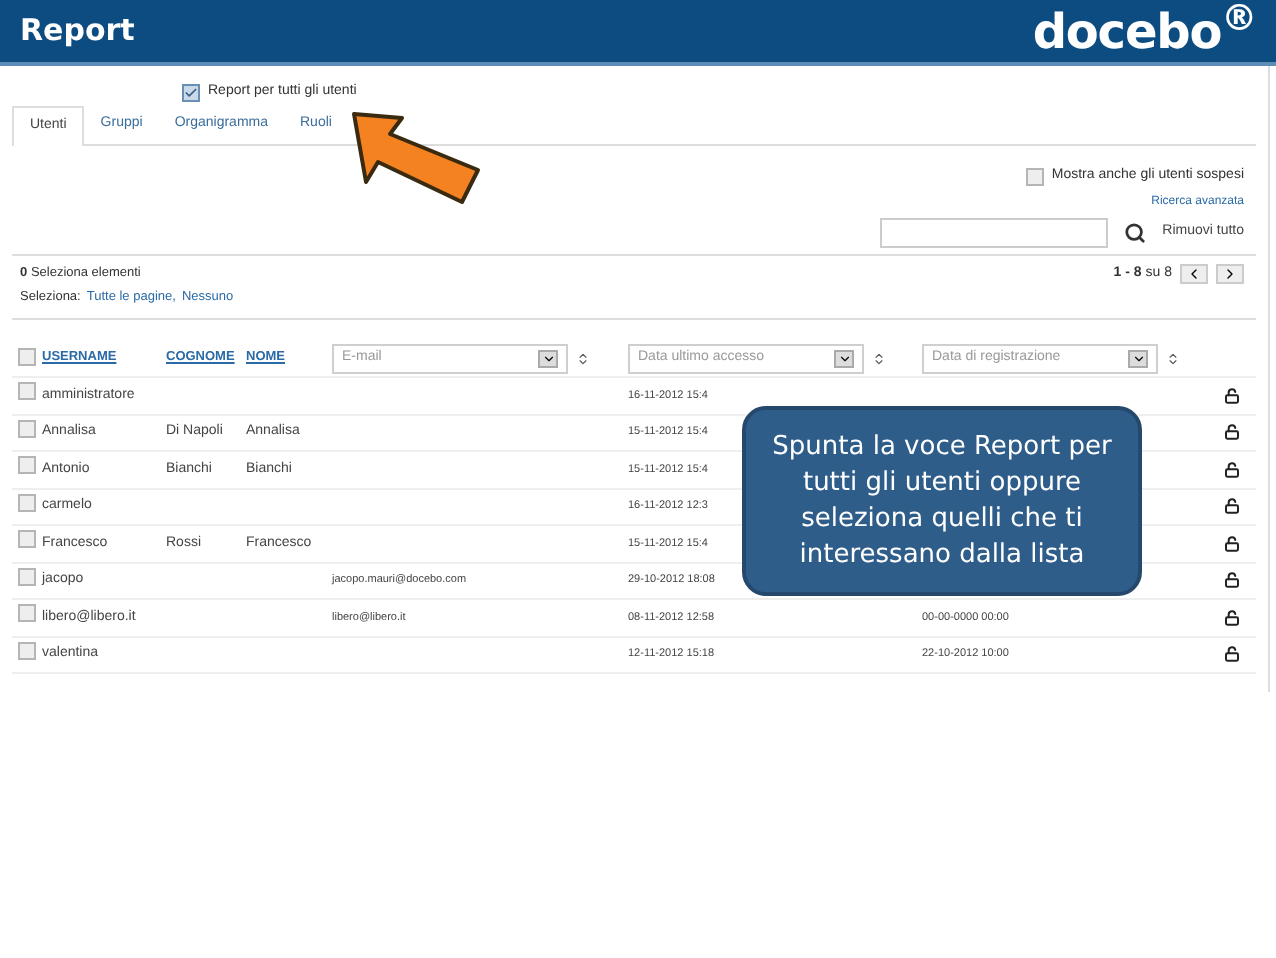  Describe the element at coordinates (418, 158) in the screenshot. I see `arrow-icon` at that location.